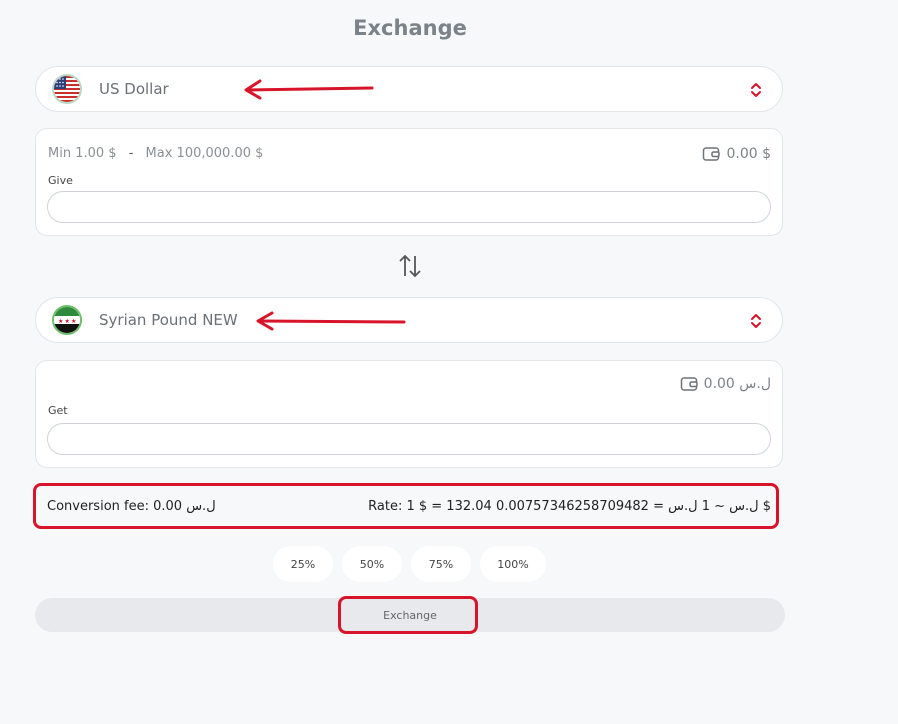  What do you see at coordinates (67, 89) in the screenshot?
I see `us-flag-icon` at bounding box center [67, 89].